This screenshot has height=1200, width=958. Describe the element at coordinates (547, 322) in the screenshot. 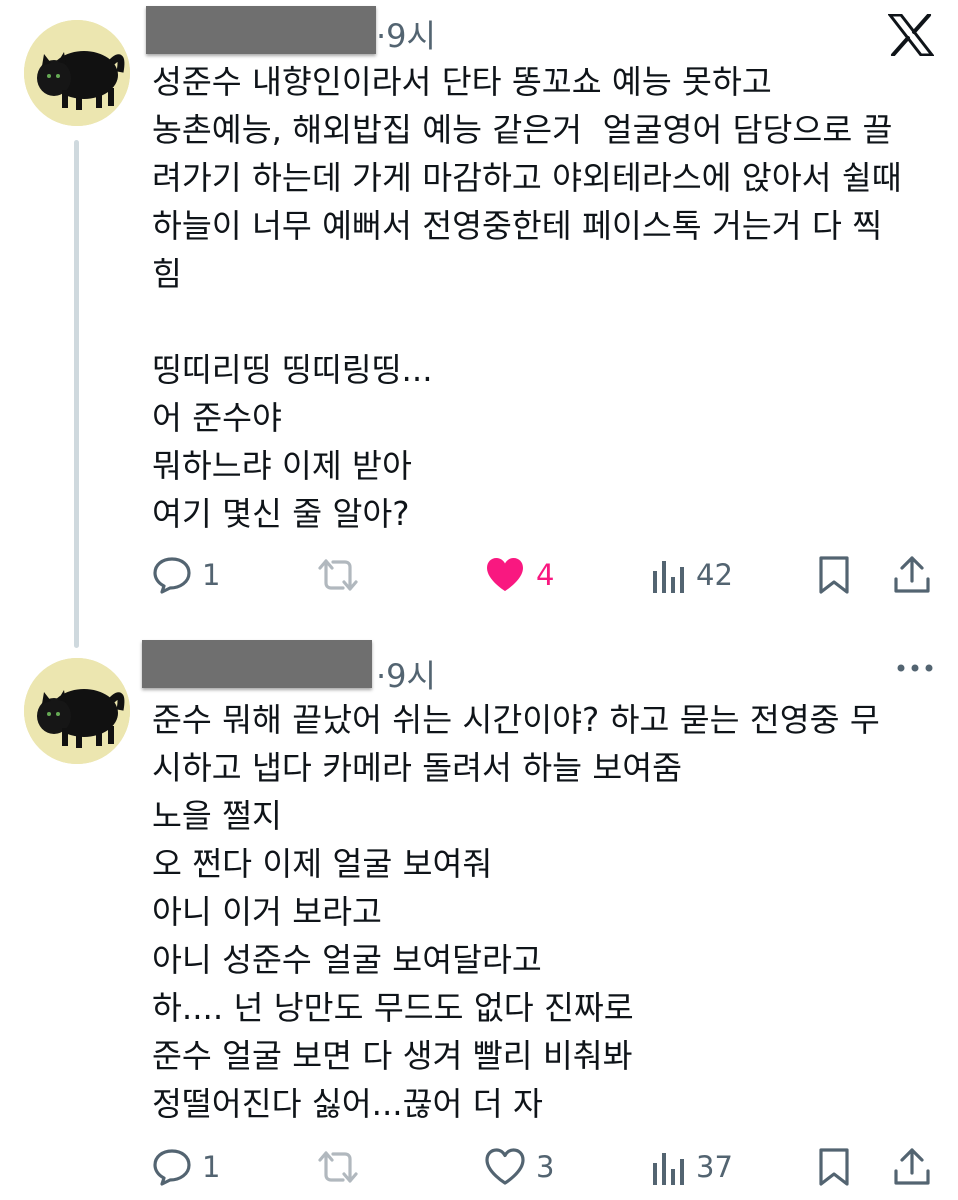

I see `tweet-line` at that location.